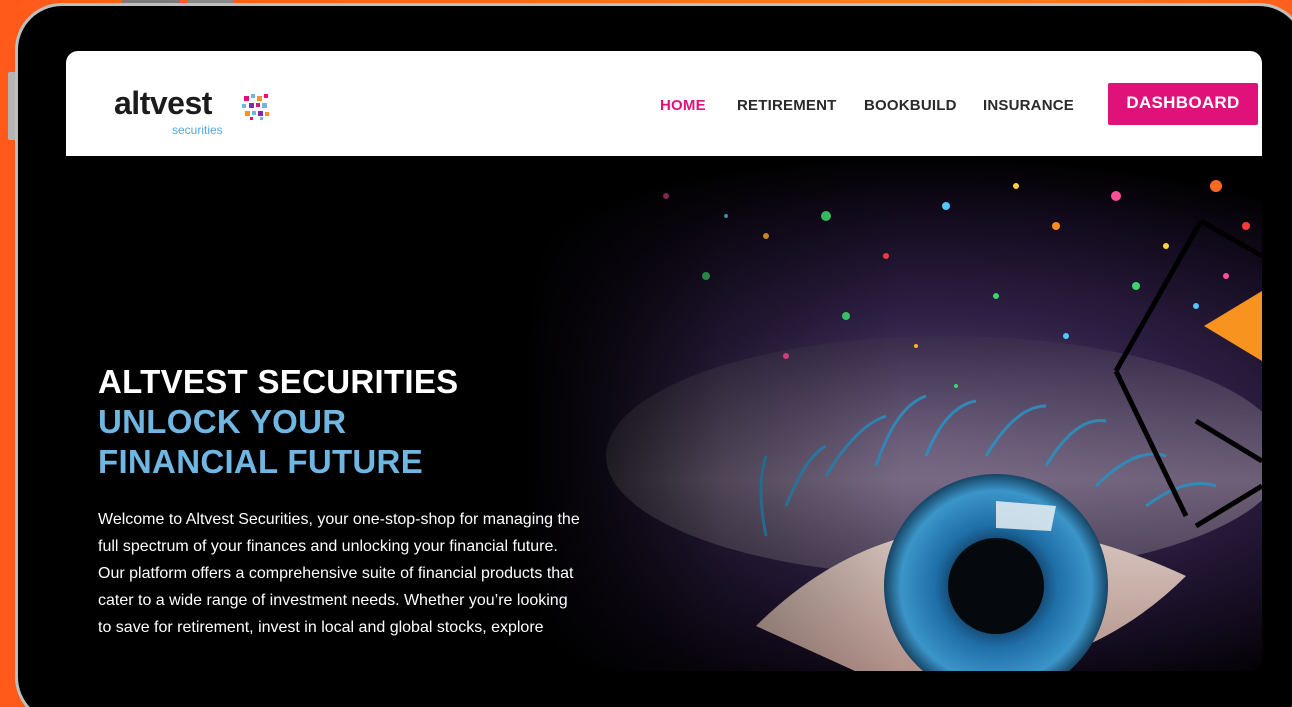 Image resolution: width=1292 pixels, height=707 pixels. I want to click on main-navigation: HOME RETIREMENT BOOKBUILD INSURANCE, so click(664, 103).